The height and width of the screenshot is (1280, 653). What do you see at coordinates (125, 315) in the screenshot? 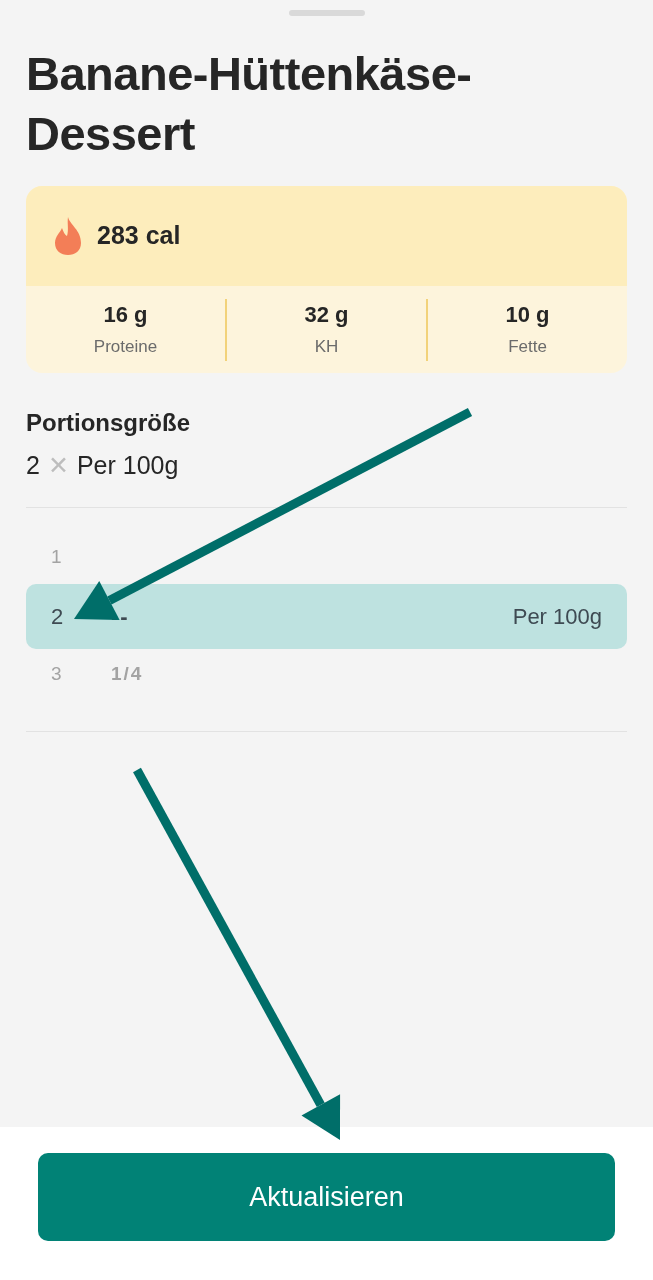
I see `macro-amount: 16 g` at bounding box center [125, 315].